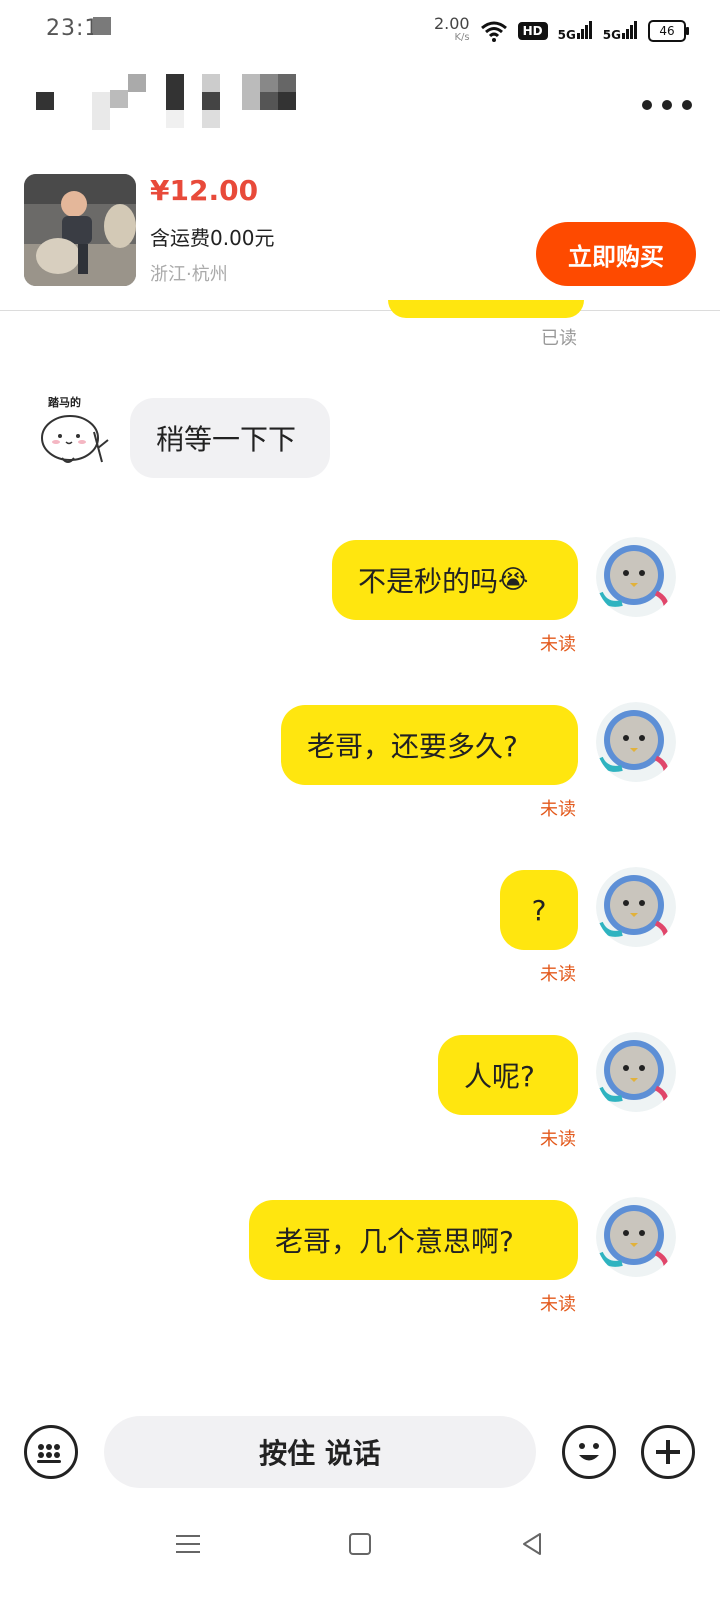 This screenshot has width=720, height=1600. What do you see at coordinates (74, 434) in the screenshot?
I see `seller-avatar: 踏马的` at bounding box center [74, 434].